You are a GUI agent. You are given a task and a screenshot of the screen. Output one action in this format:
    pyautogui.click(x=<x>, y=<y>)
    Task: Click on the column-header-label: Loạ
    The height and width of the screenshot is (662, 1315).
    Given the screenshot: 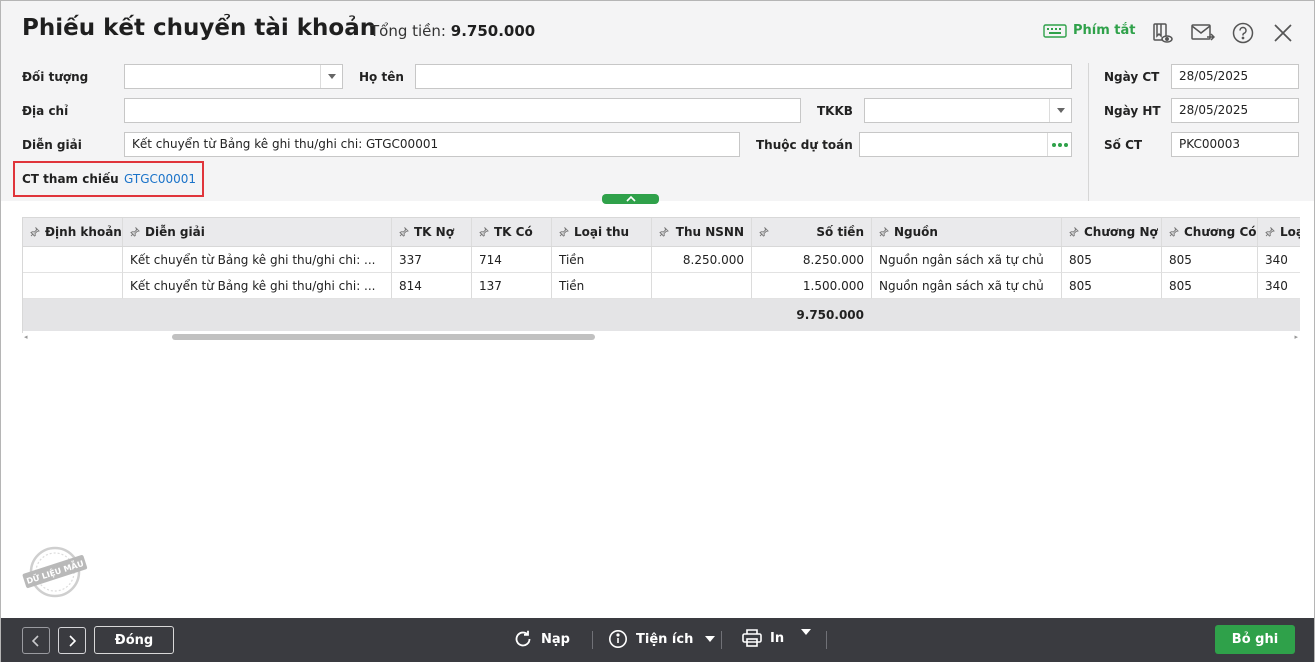 What is the action you would take?
    pyautogui.click(x=1290, y=232)
    